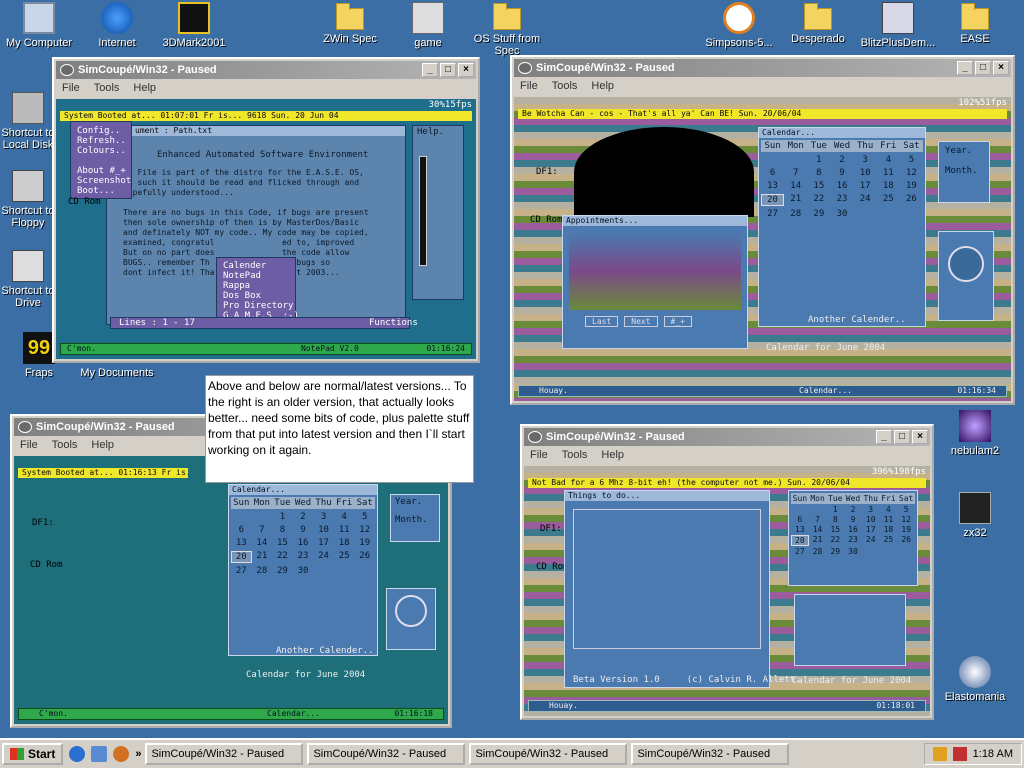 This screenshot has width=1024, height=768. I want to click on desktop-icon-local-disk: Shortcut to Local Disk, so click(28, 121).